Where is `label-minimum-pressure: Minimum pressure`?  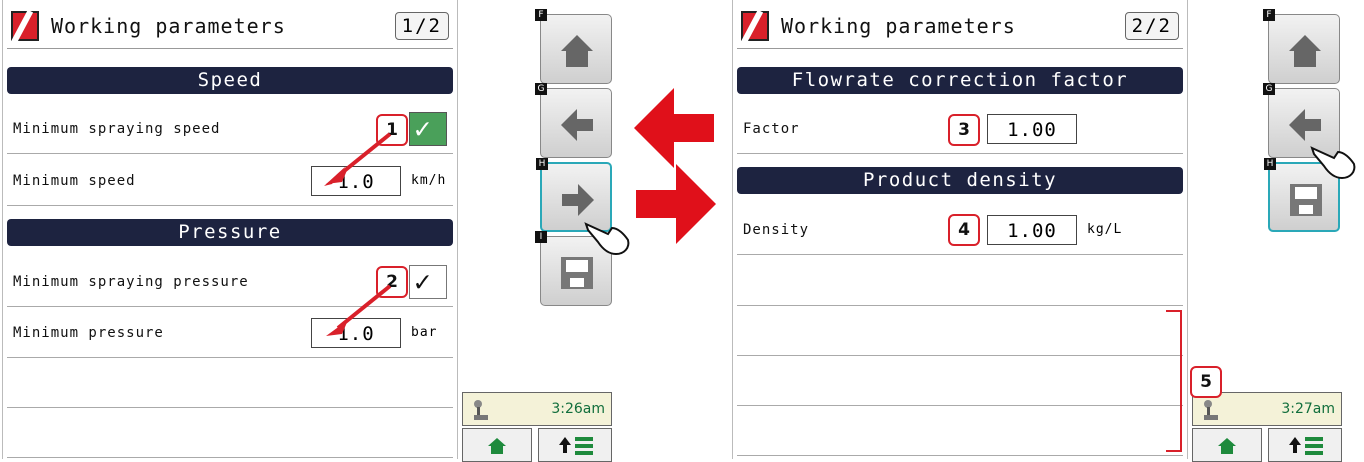
label-minimum-pressure: Minimum pressure is located at coordinates (88, 332).